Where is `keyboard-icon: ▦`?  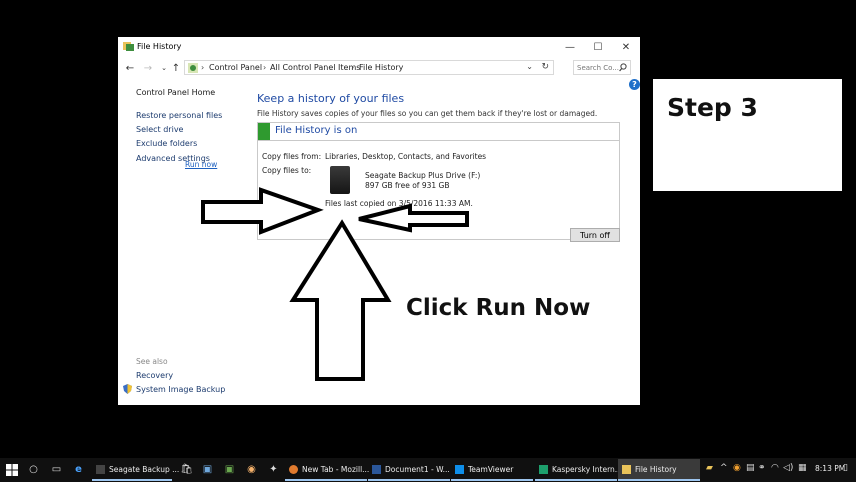 keyboard-icon: ▦ is located at coordinates (802, 468).